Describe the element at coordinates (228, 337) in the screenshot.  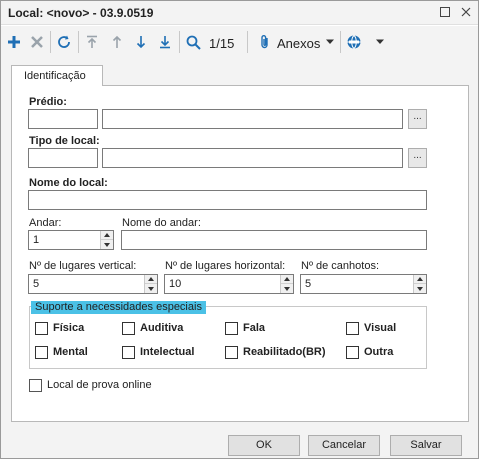
I see `suporte-group` at that location.